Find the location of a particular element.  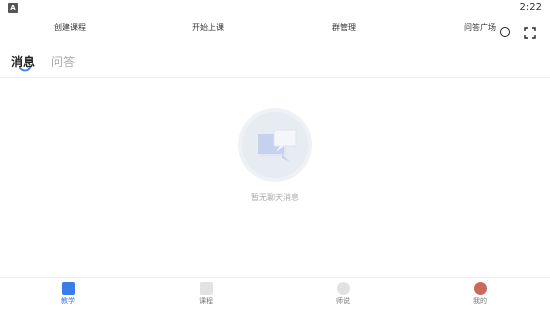

group-manage-button: 群管理 is located at coordinates (344, 27).